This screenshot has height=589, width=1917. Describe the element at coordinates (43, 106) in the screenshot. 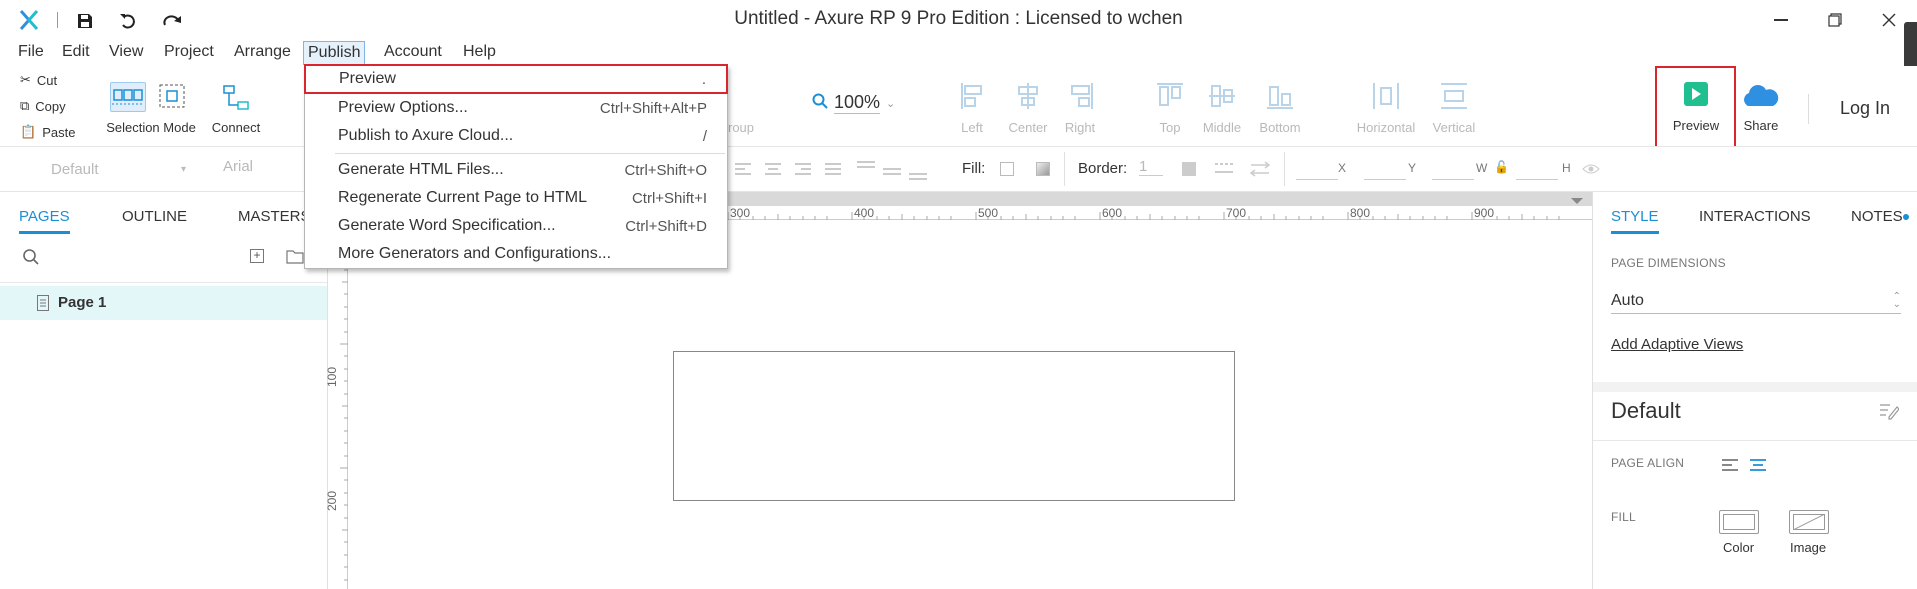

I see `copy-button: ⧉ Copy` at that location.